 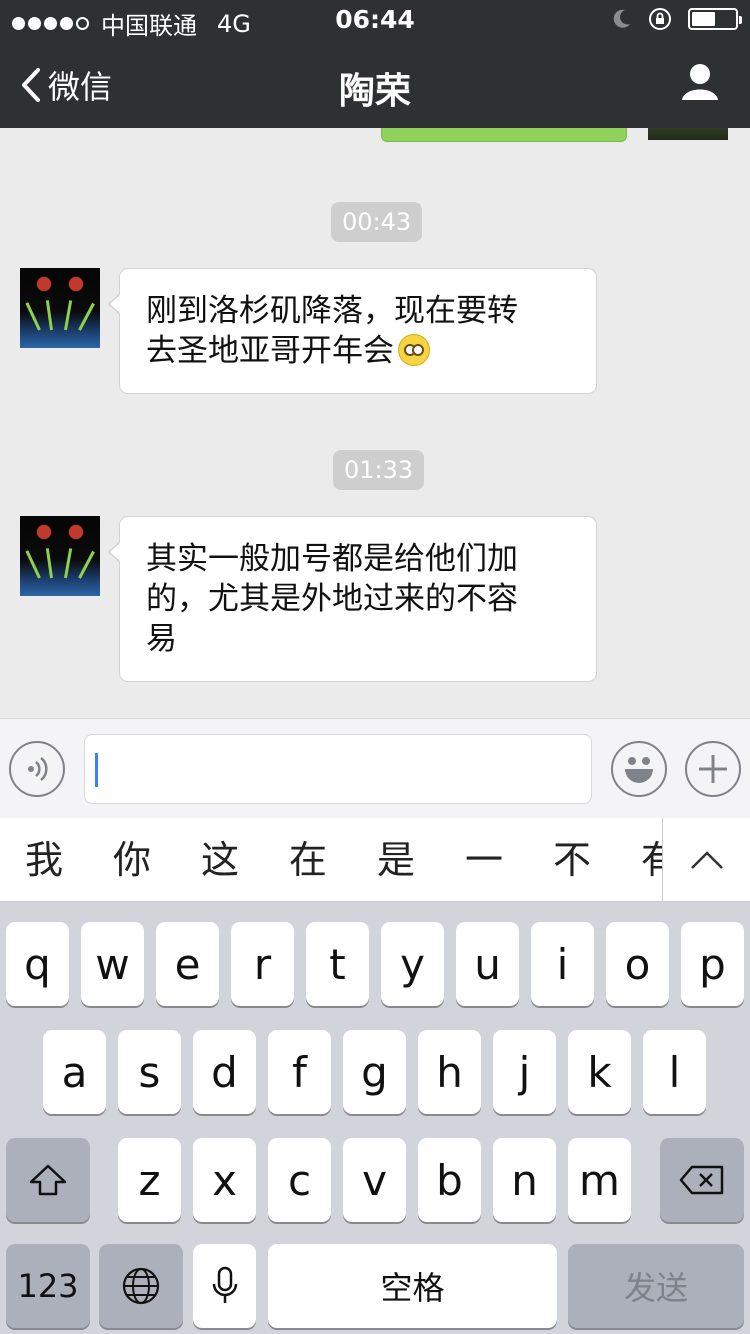 I want to click on key-k: k, so click(x=599, y=1072).